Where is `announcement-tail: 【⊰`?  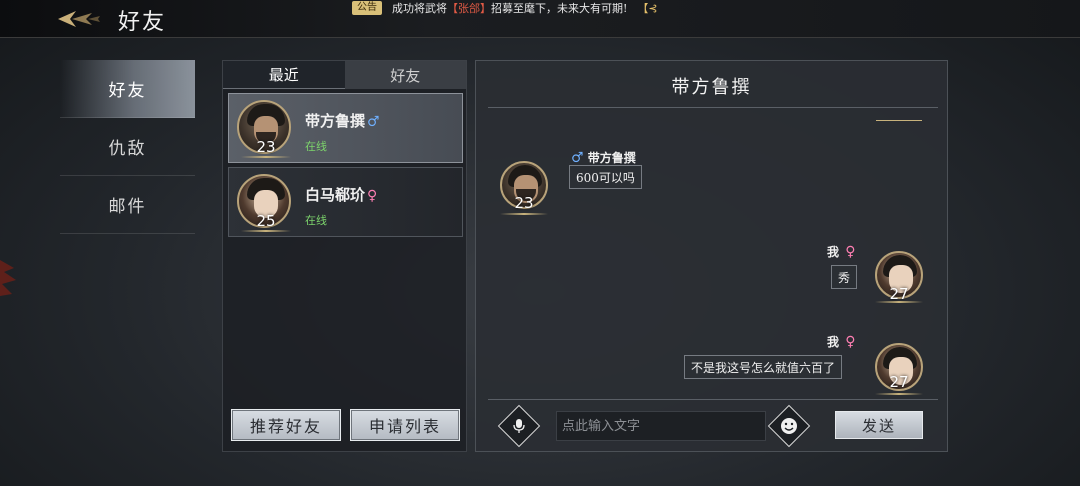
announcement-tail: 【⊰ is located at coordinates (647, 8).